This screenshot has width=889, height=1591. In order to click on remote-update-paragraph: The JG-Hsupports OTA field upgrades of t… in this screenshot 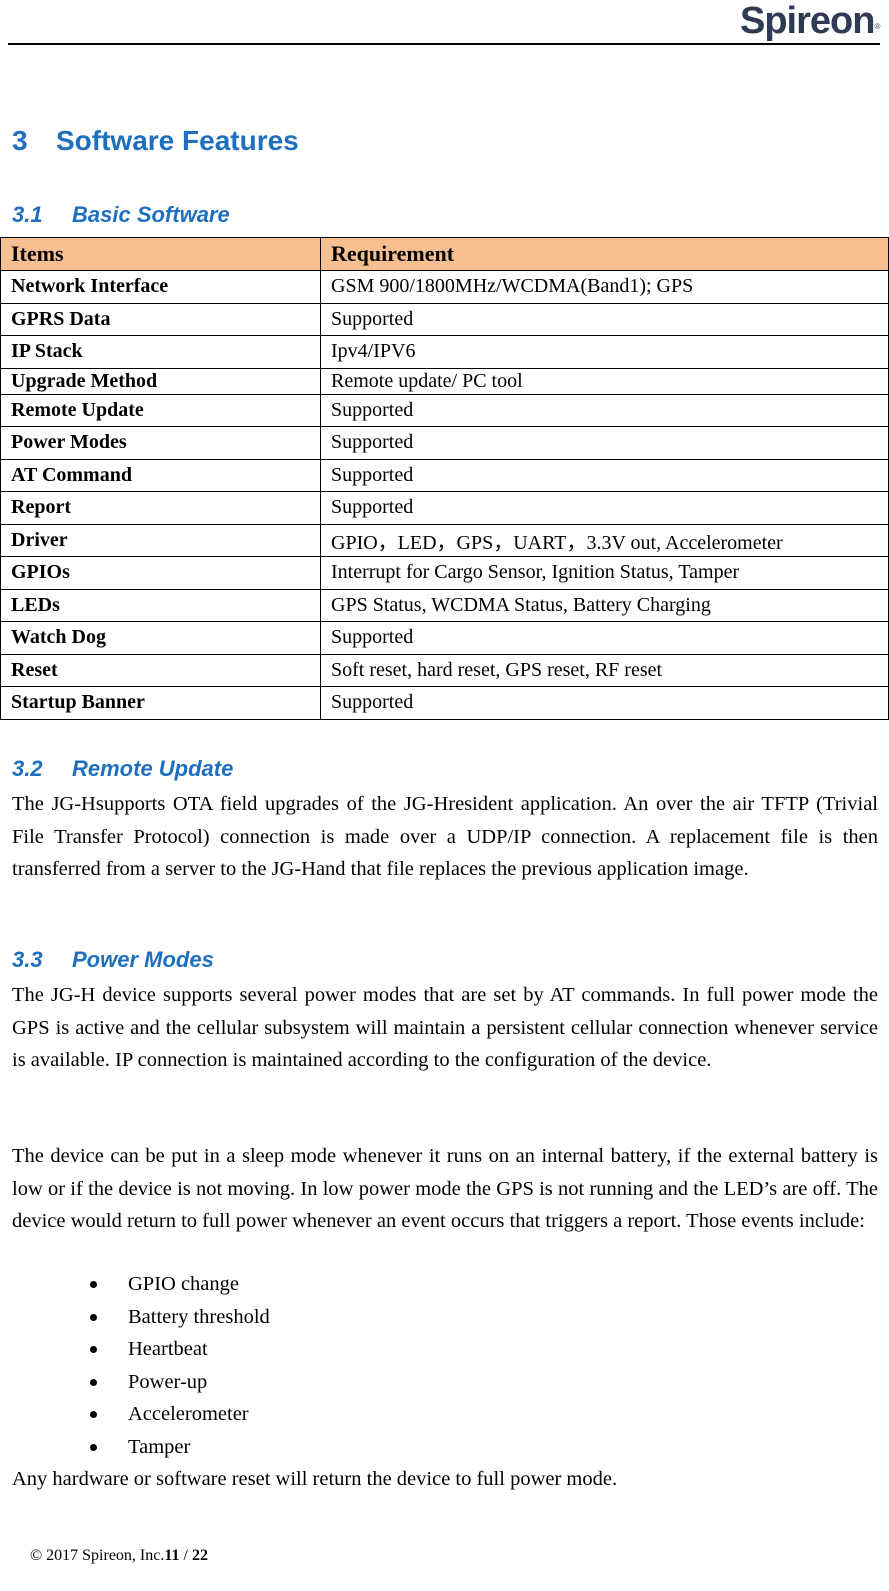, I will do `click(445, 836)`.